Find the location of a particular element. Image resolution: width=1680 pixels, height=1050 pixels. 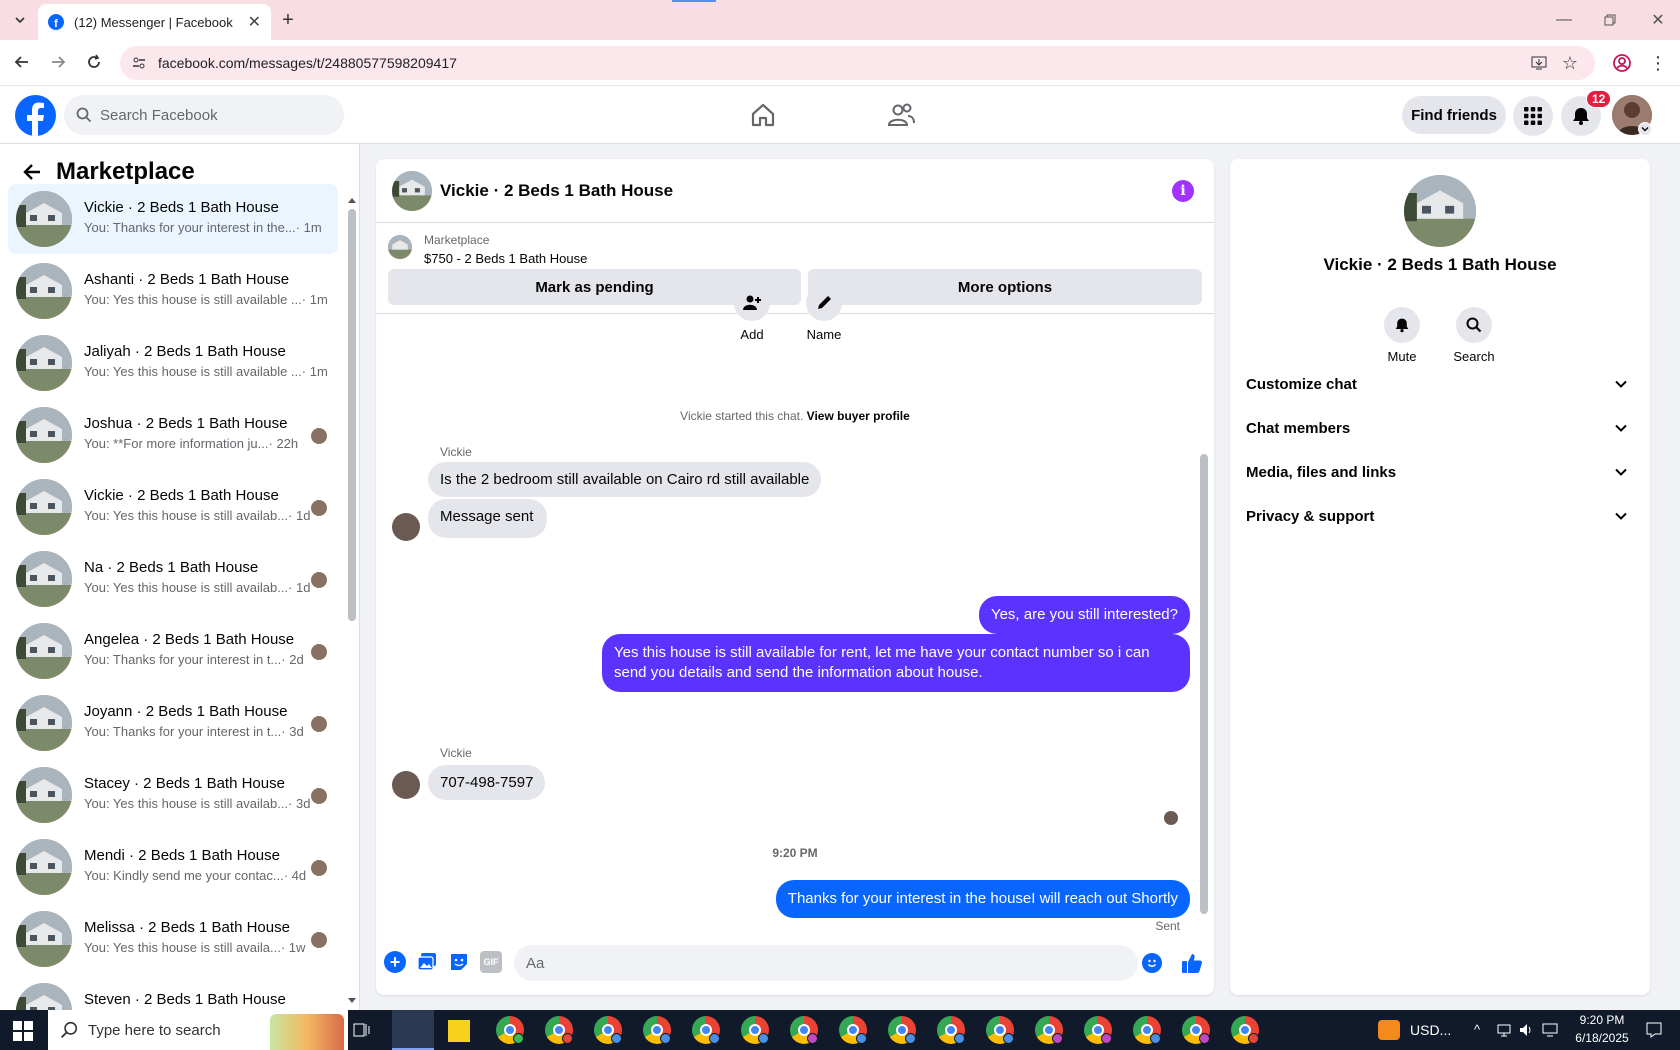

view-buyer-profile-link: View buyer profile is located at coordinates (858, 416).